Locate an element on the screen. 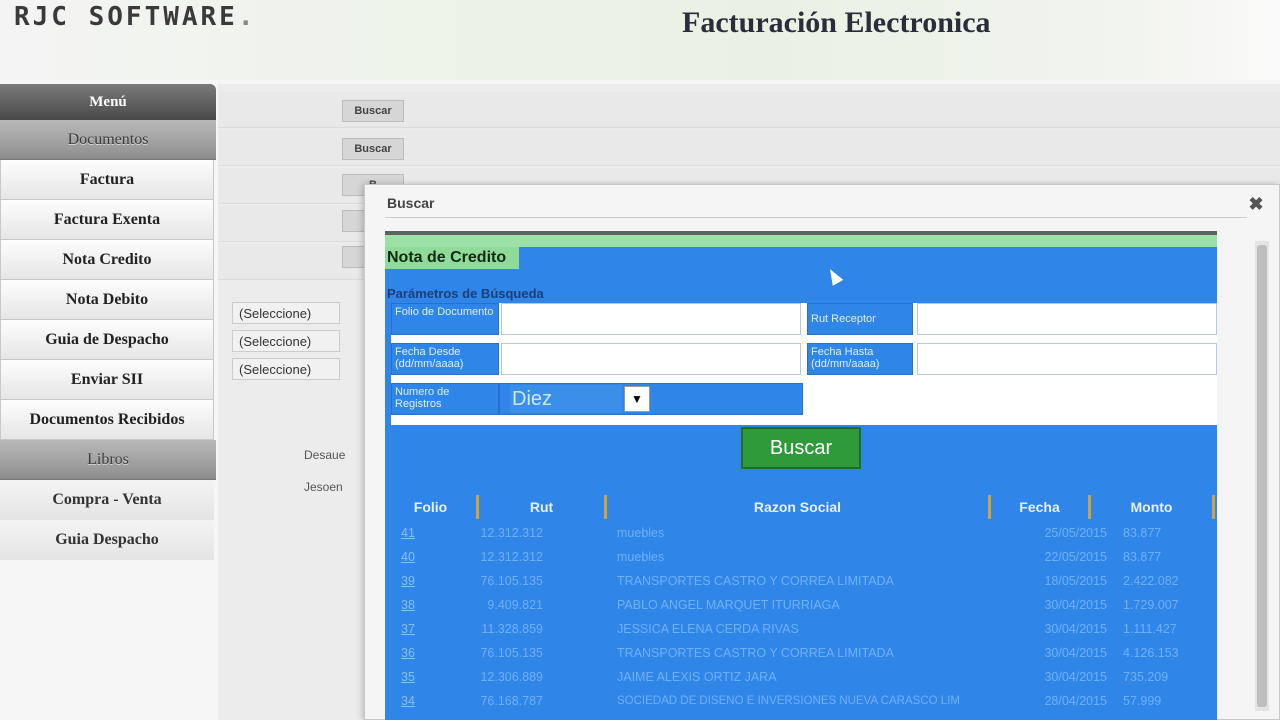 The image size is (1280, 720). modal-divider is located at coordinates (816, 217).